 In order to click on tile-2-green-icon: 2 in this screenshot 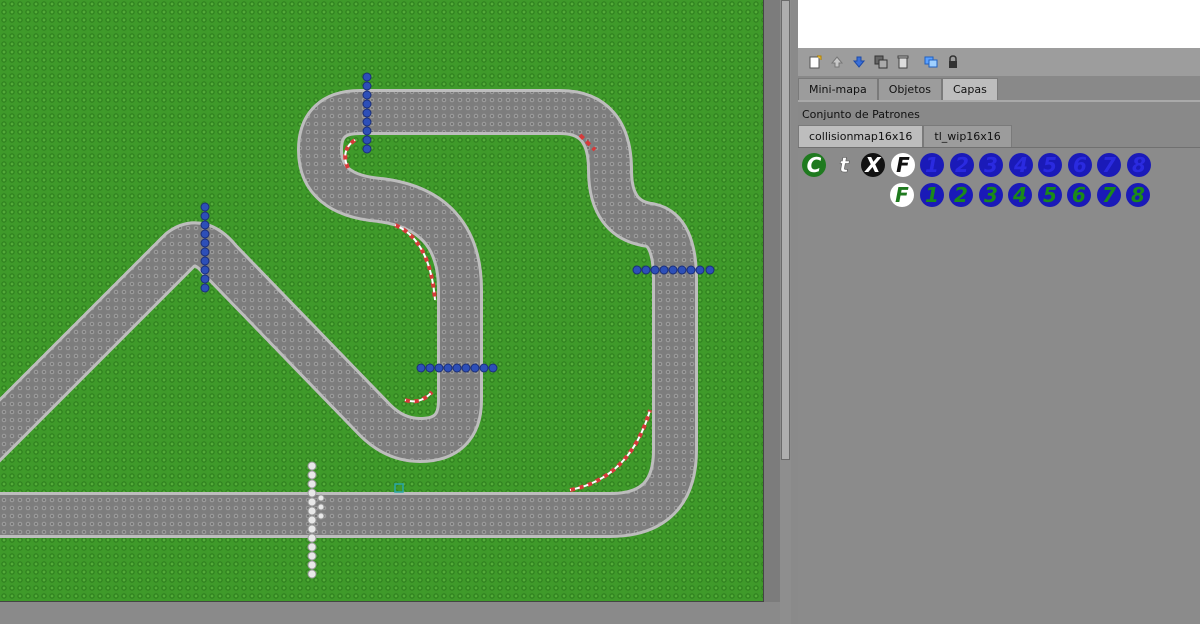, I will do `click(961, 195)`.